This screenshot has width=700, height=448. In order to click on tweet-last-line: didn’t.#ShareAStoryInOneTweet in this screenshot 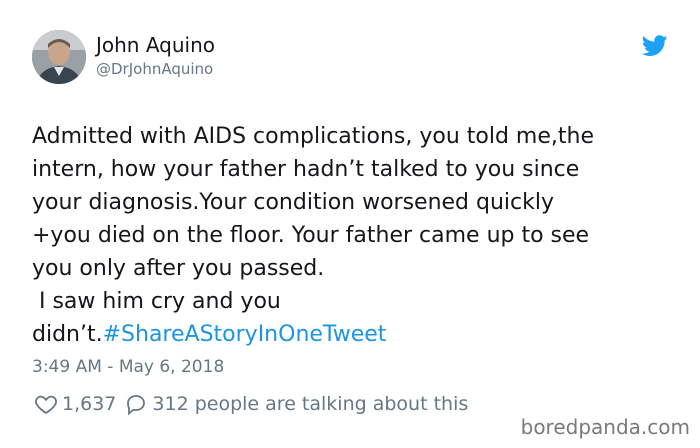, I will do `click(357, 334)`.